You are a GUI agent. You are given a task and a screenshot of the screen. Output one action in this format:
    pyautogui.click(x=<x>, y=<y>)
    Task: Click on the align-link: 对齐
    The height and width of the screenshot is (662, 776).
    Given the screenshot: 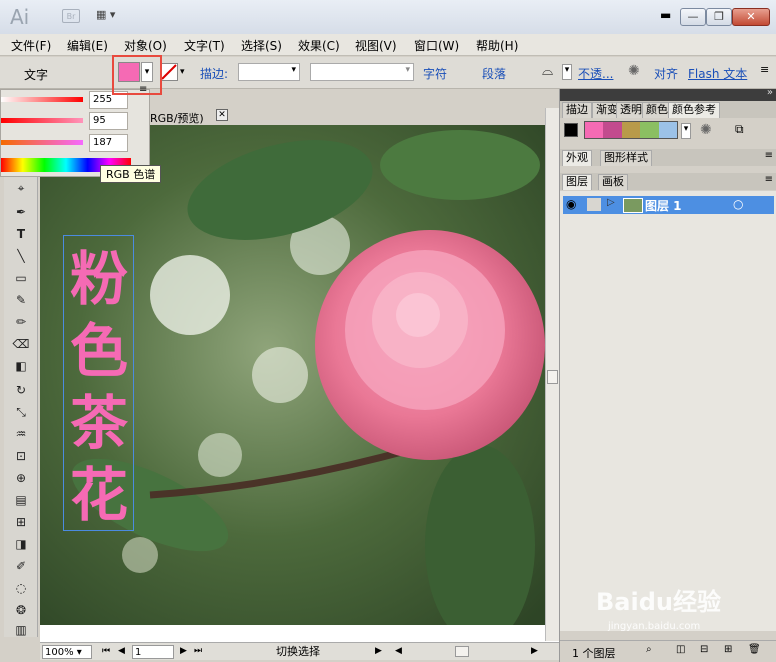 What is the action you would take?
    pyautogui.click(x=666, y=73)
    